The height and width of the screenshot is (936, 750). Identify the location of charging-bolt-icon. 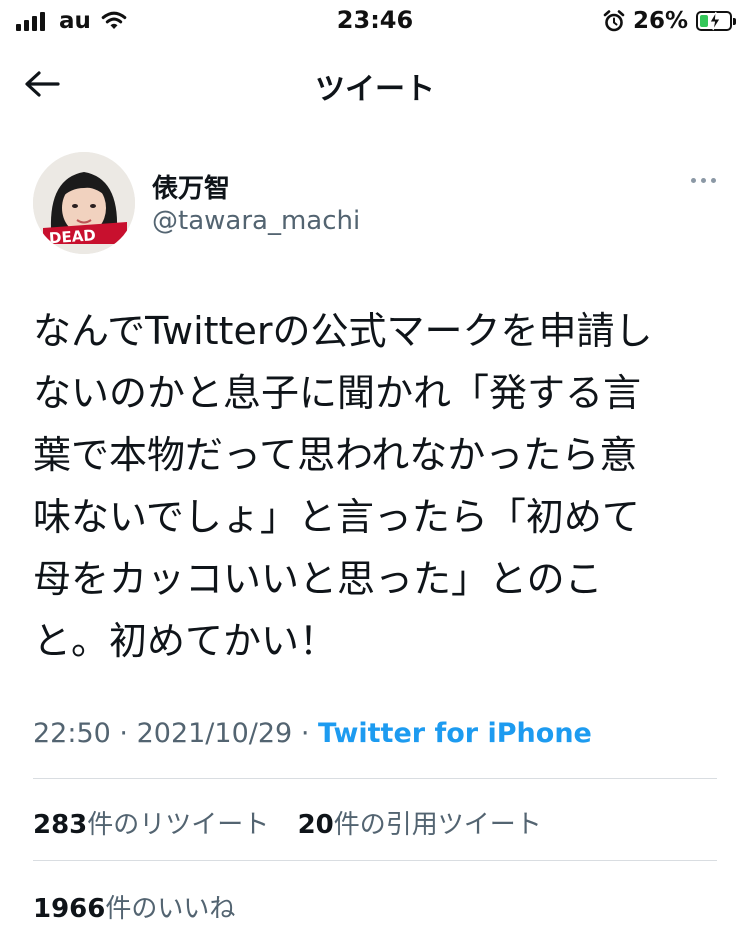
(715, 21).